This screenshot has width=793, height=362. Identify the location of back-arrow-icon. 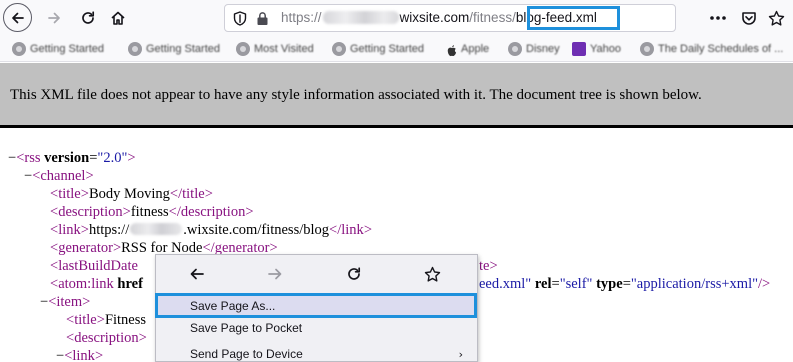
(17, 17).